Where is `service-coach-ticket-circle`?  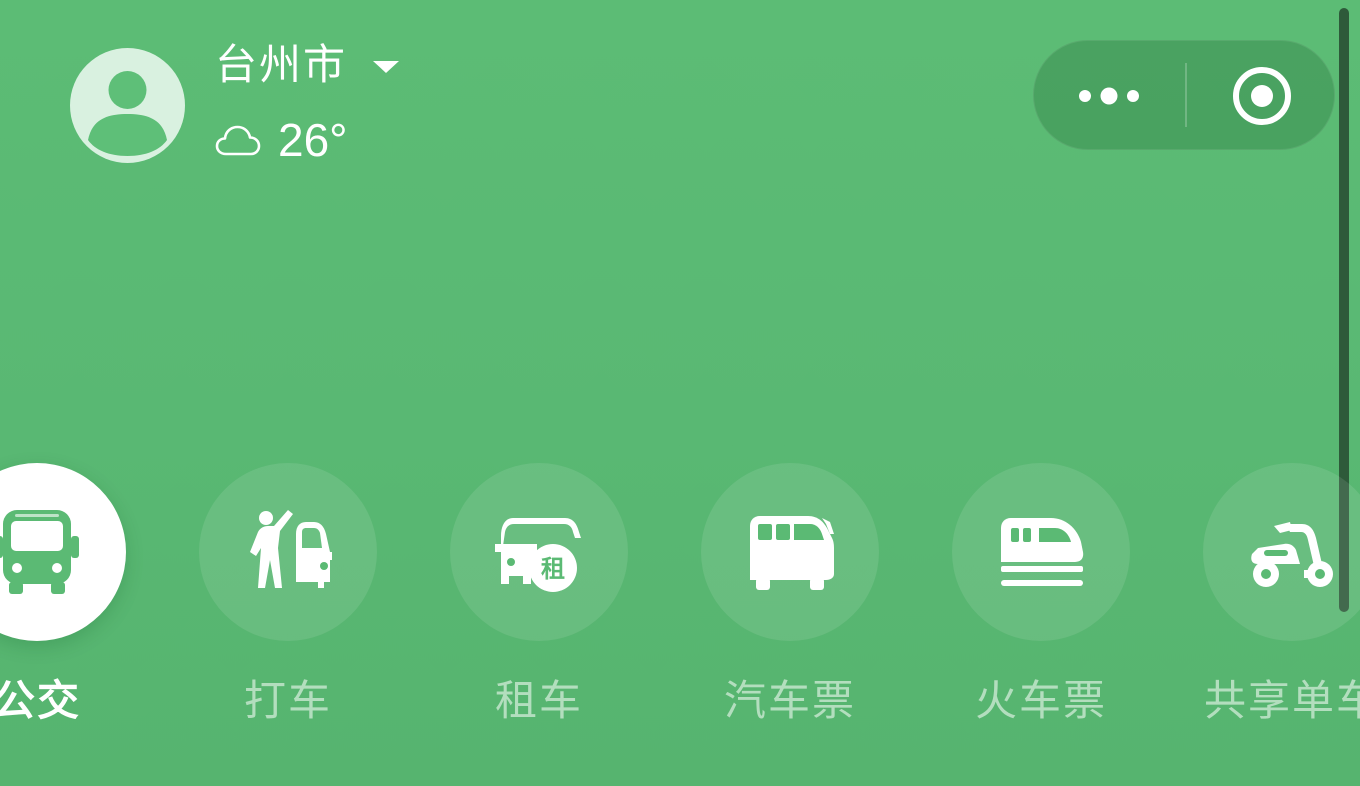 service-coach-ticket-circle is located at coordinates (790, 552).